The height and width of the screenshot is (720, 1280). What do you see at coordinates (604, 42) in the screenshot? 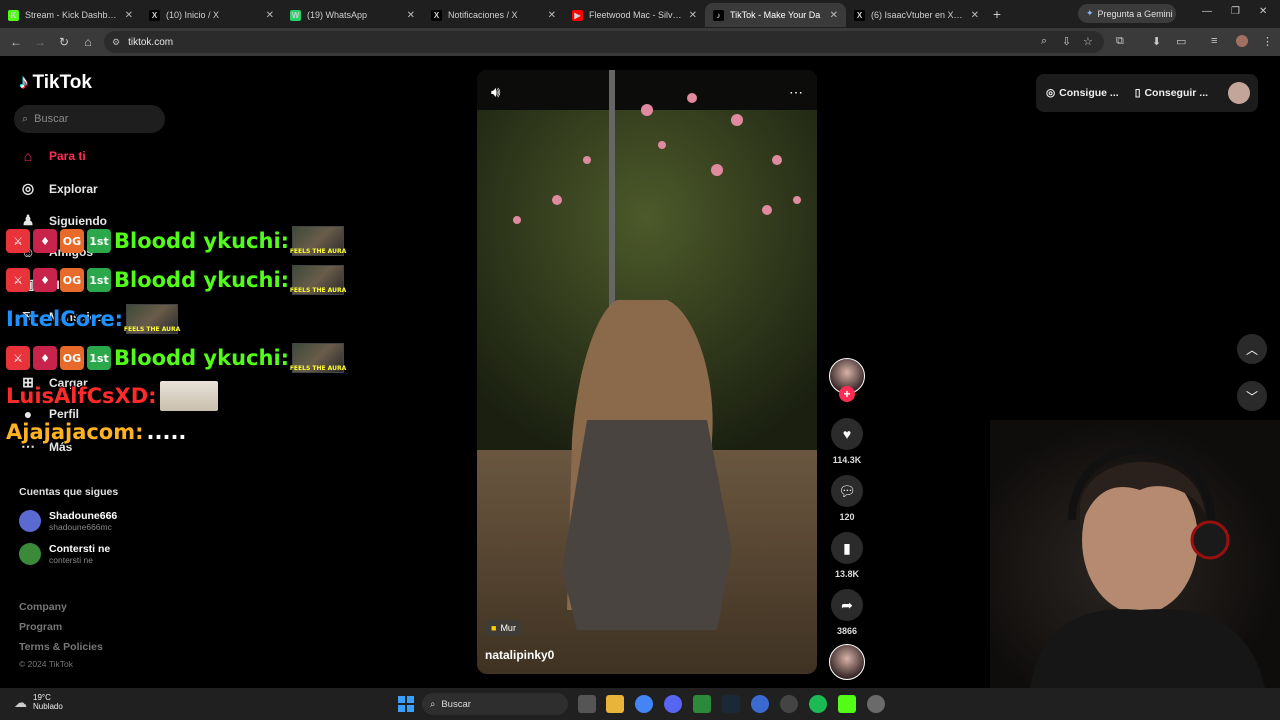
I see `url-field: ⚙ tiktok.com` at bounding box center [604, 42].